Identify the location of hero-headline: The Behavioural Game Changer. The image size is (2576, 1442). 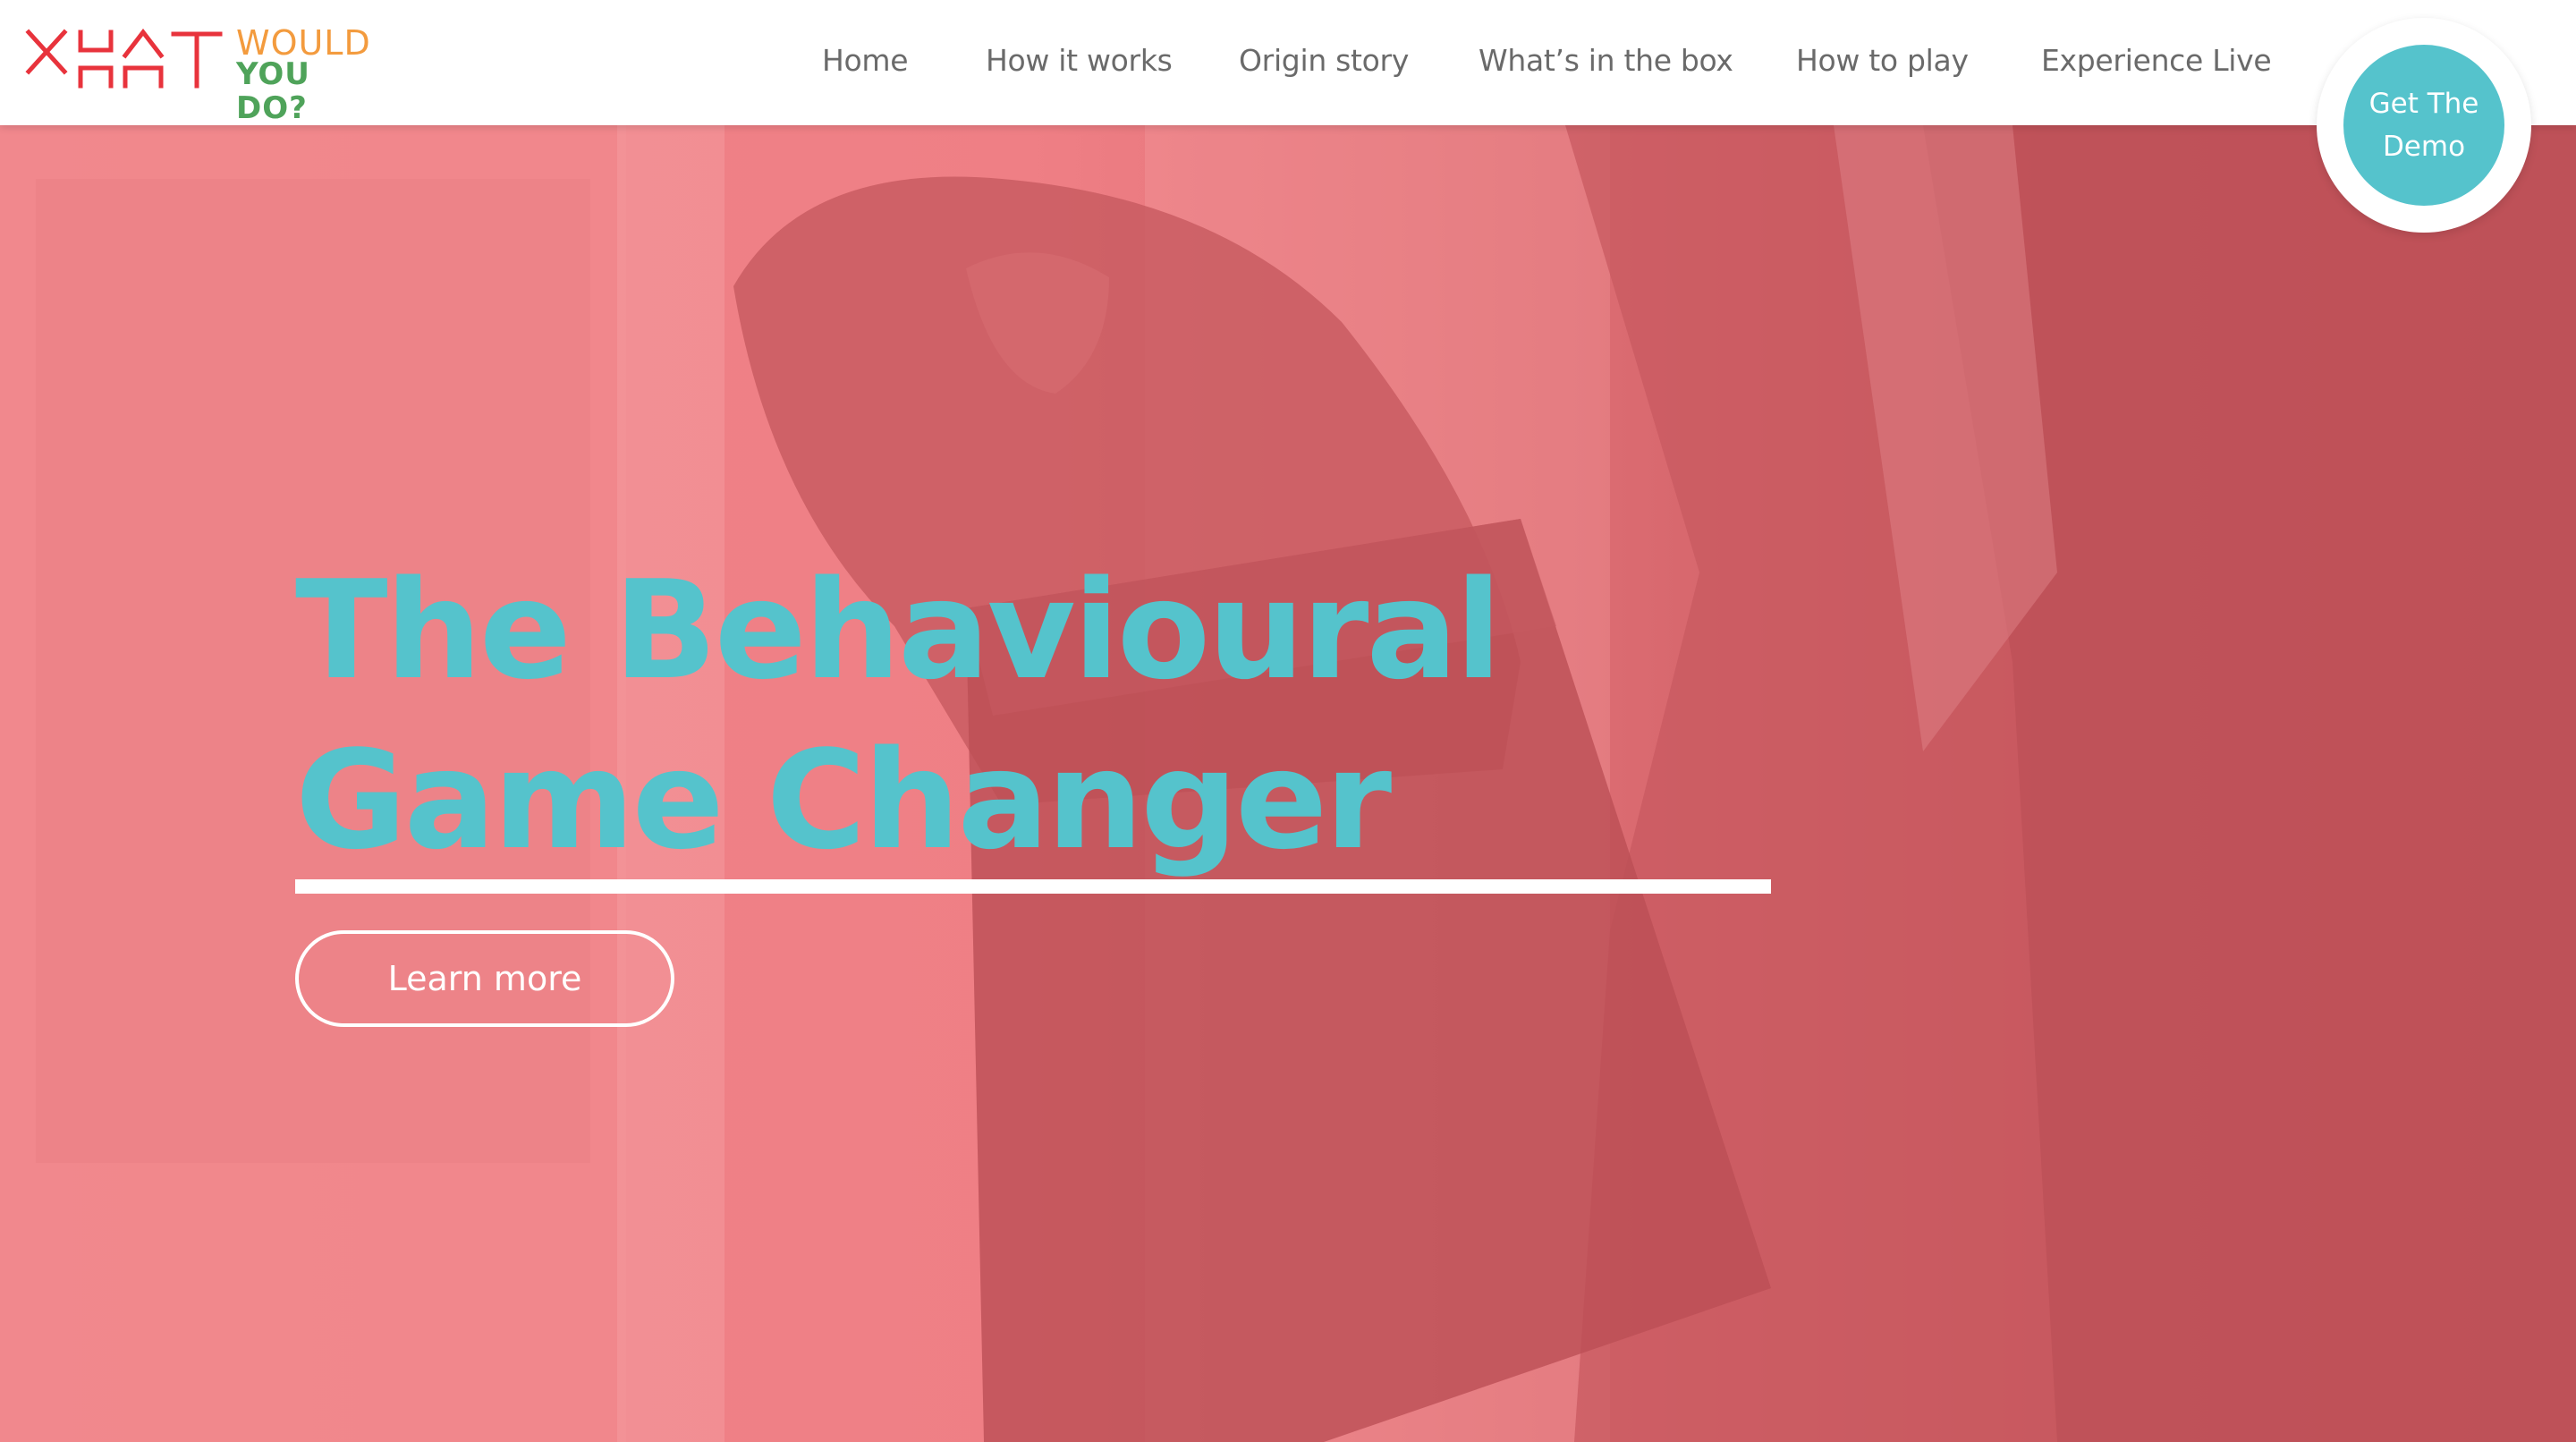
(966, 716).